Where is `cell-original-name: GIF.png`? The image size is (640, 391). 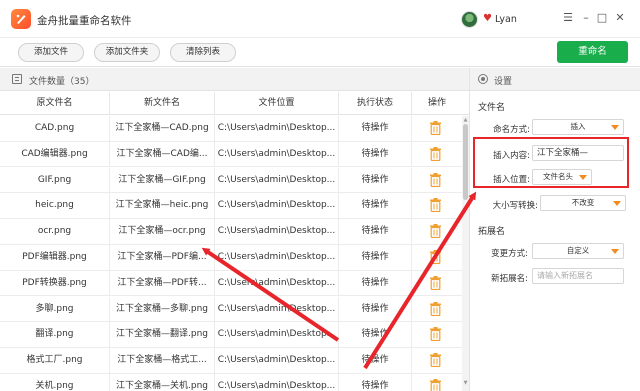
cell-original-name: GIF.png is located at coordinates (55, 180).